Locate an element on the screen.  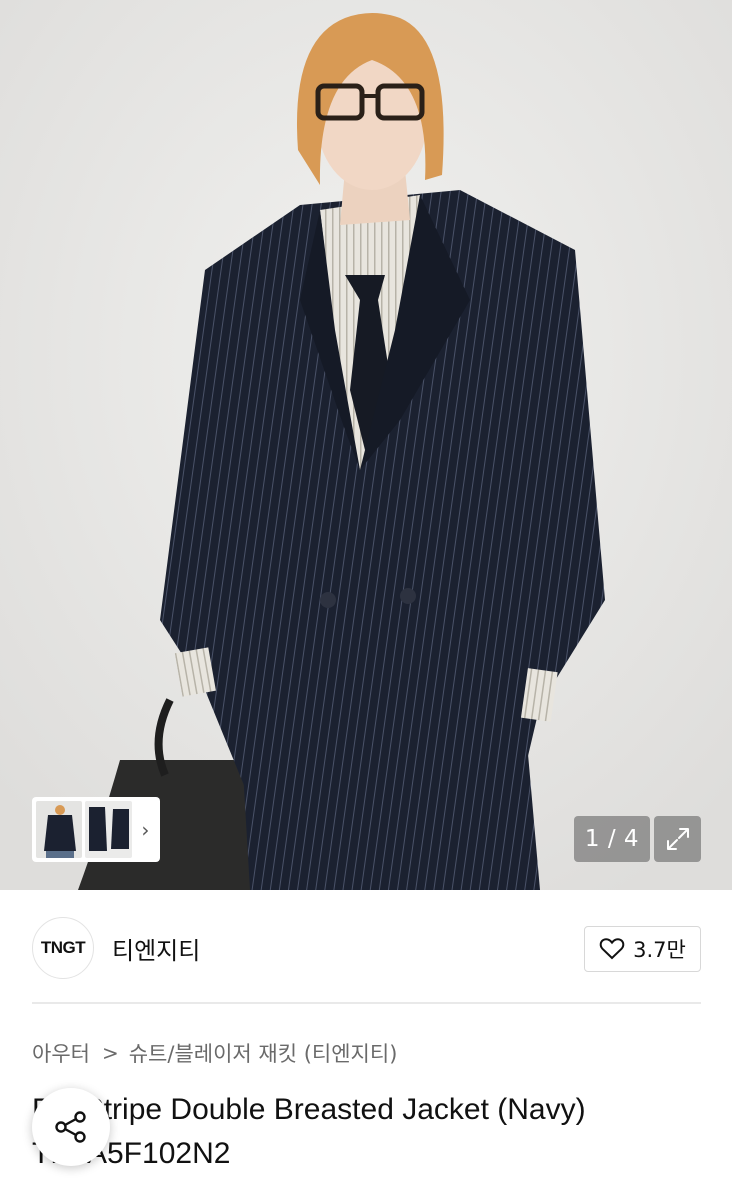
thumbnail-strip: › is located at coordinates (96, 829).